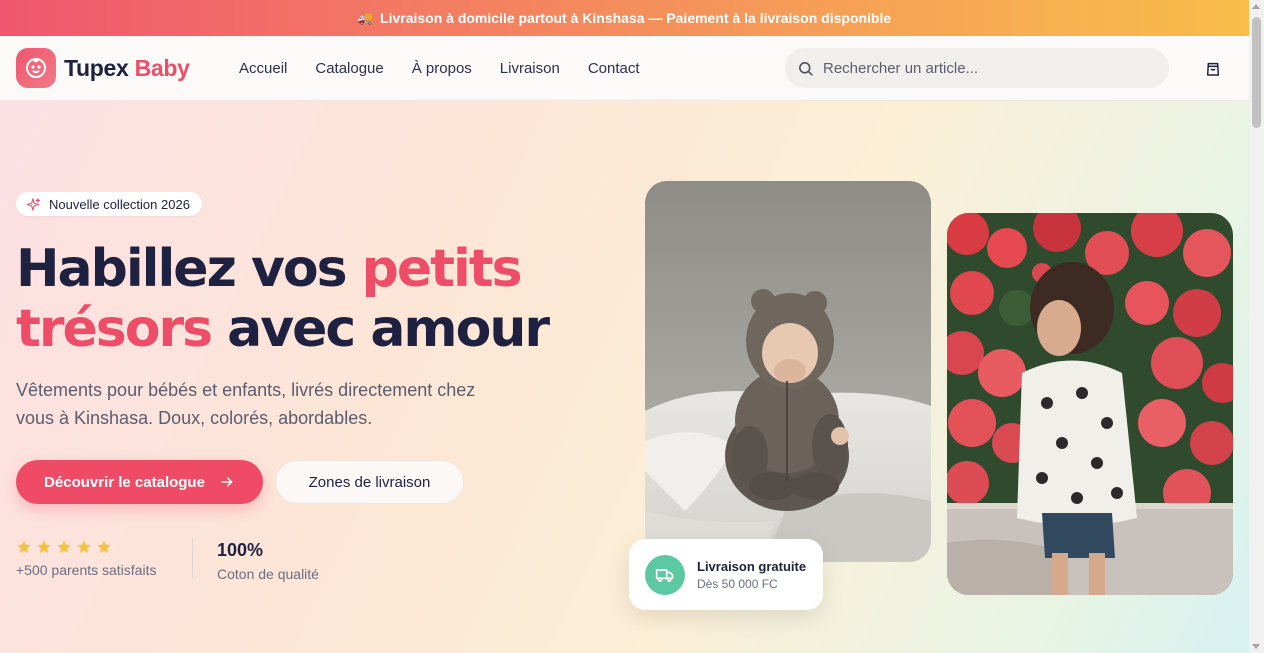  I want to click on delivery-icon-badge, so click(665, 575).